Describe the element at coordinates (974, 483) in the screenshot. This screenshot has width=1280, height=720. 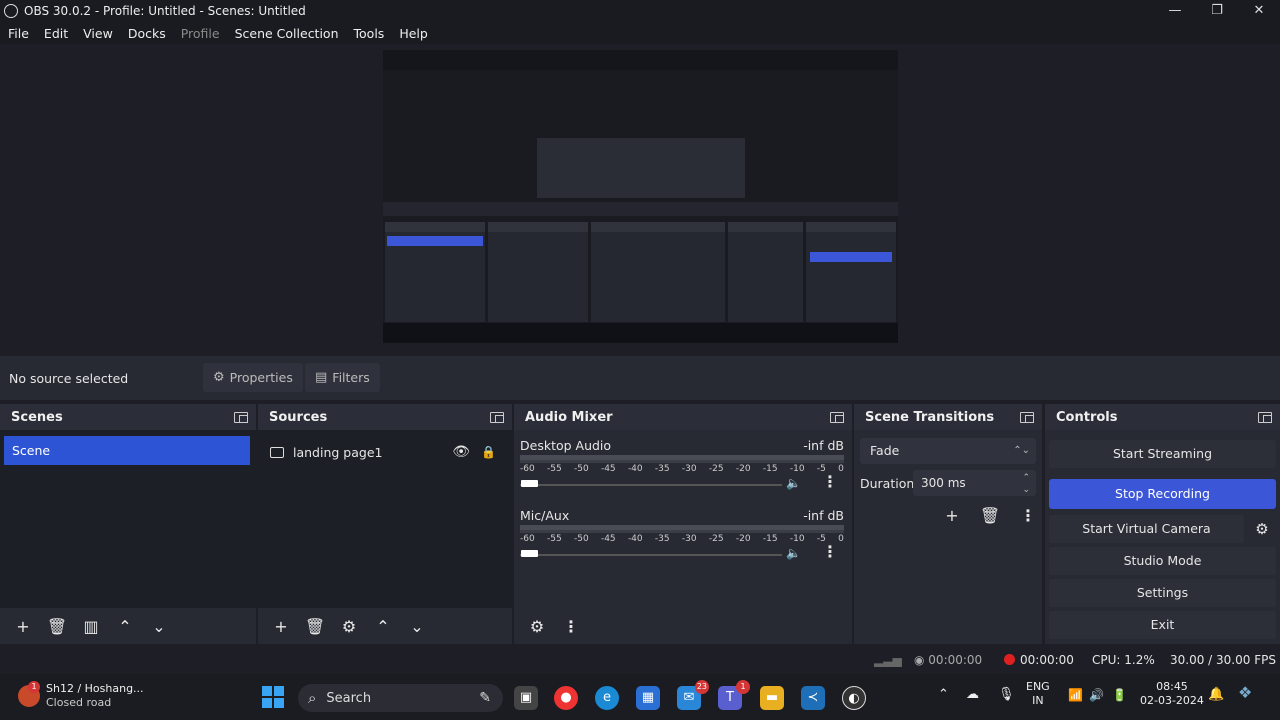
I see `duration-input: 300 ms ⌃ ⌄` at that location.